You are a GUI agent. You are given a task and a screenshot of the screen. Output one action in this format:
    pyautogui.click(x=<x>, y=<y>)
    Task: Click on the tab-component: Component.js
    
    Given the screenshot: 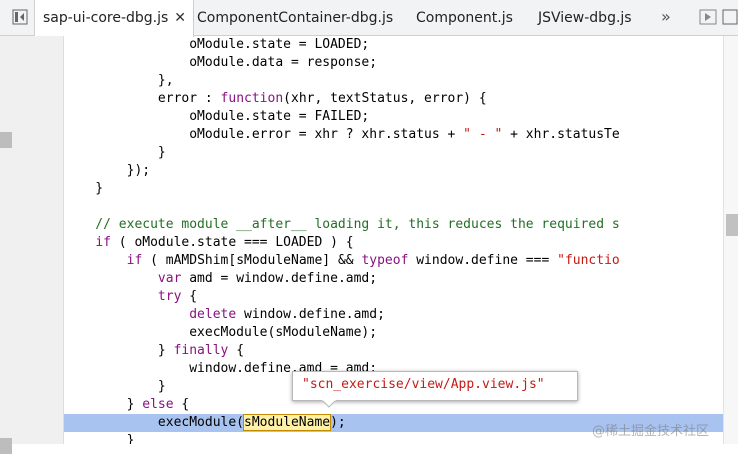 What is the action you would take?
    pyautogui.click(x=464, y=18)
    